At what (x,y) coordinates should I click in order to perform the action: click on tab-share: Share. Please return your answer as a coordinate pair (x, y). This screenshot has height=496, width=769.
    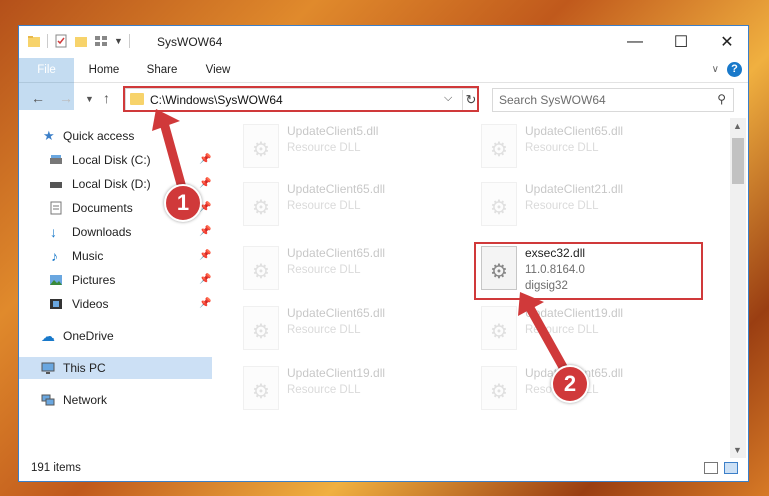
    Looking at the image, I should click on (162, 70).